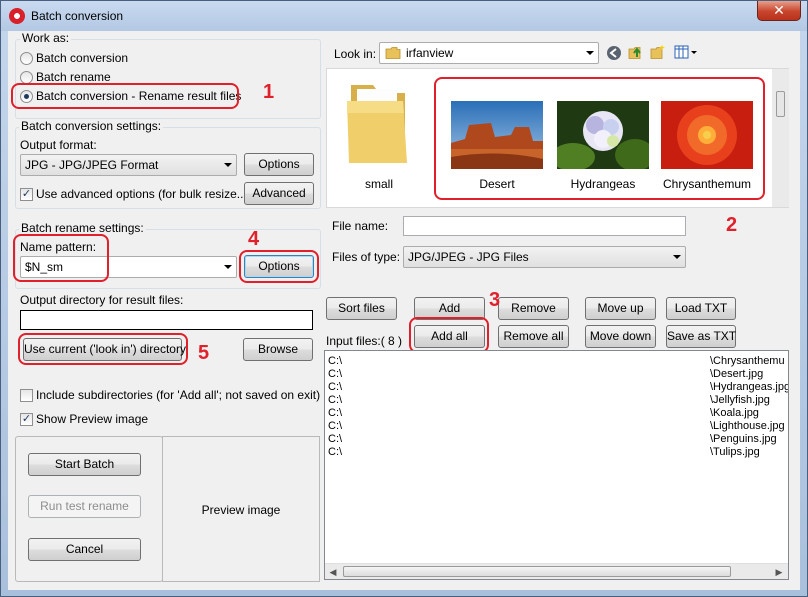 The width and height of the screenshot is (808, 597). I want to click on file-type-value: JPG/JPEG - JPG Files, so click(468, 257).